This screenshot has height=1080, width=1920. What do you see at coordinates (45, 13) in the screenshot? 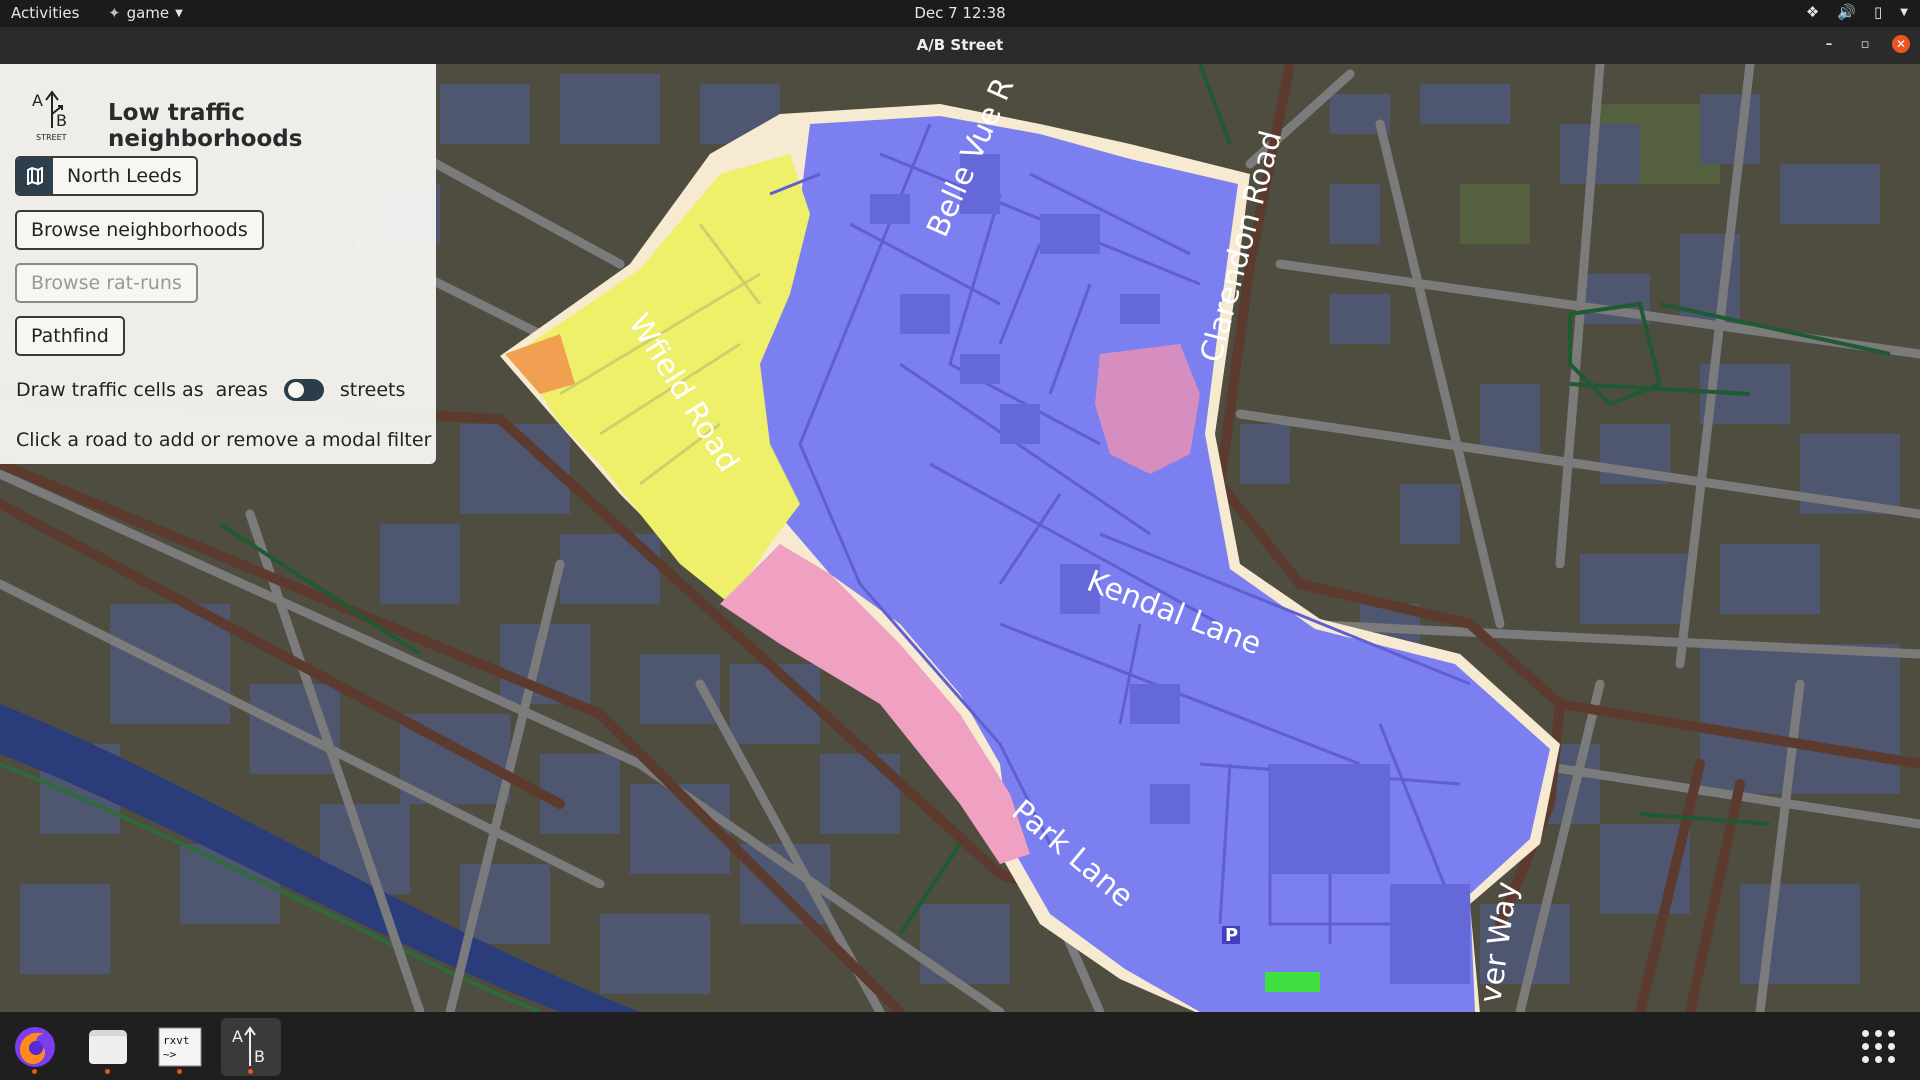
I see `activities-button: Activities` at bounding box center [45, 13].